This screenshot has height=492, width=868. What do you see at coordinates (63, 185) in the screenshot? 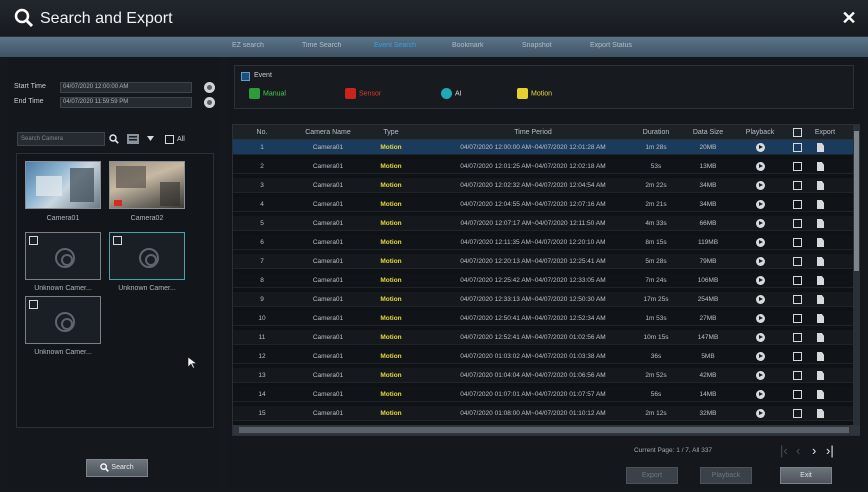
I see `camera01-thumbnail` at bounding box center [63, 185].